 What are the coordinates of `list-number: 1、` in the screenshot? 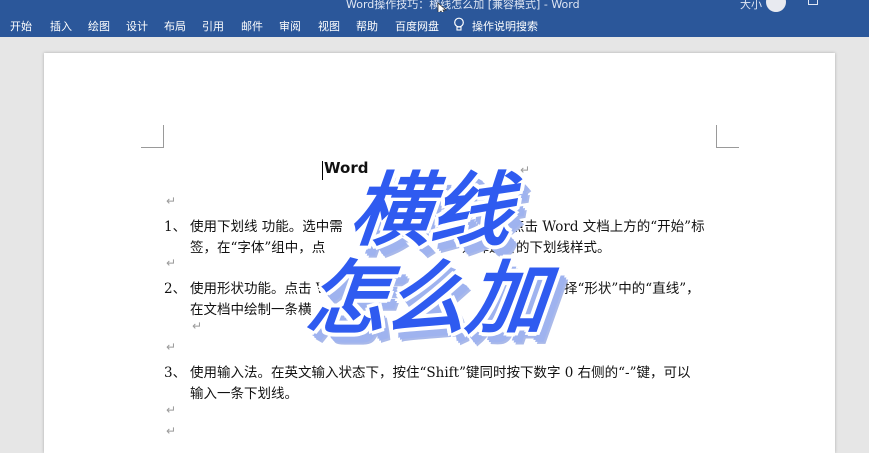 It's located at (175, 227).